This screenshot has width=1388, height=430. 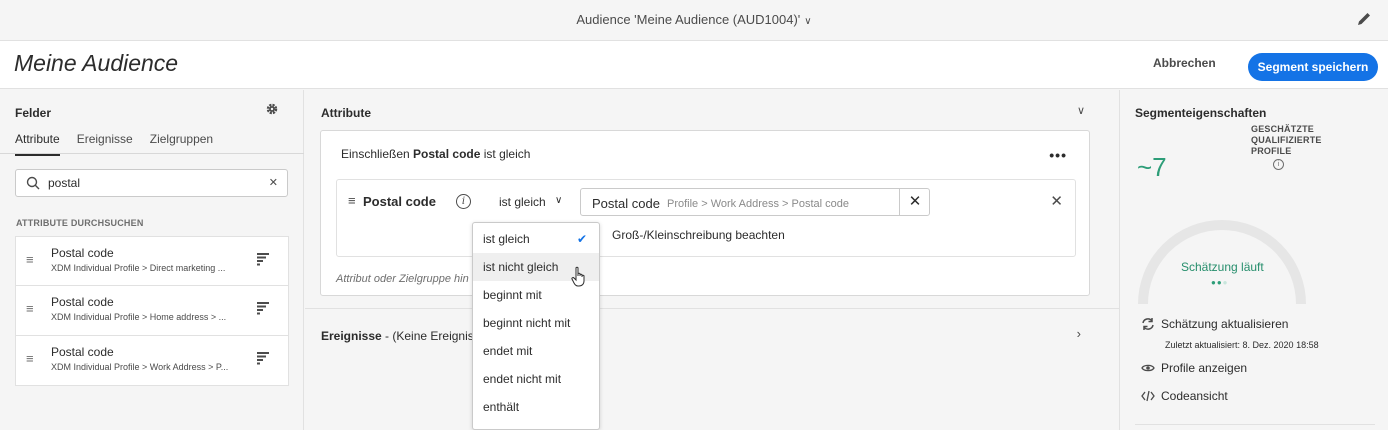 I want to click on audience-title-dropdown: Audience 'Meine Audience (AUD1004)' ∨, so click(x=694, y=19).